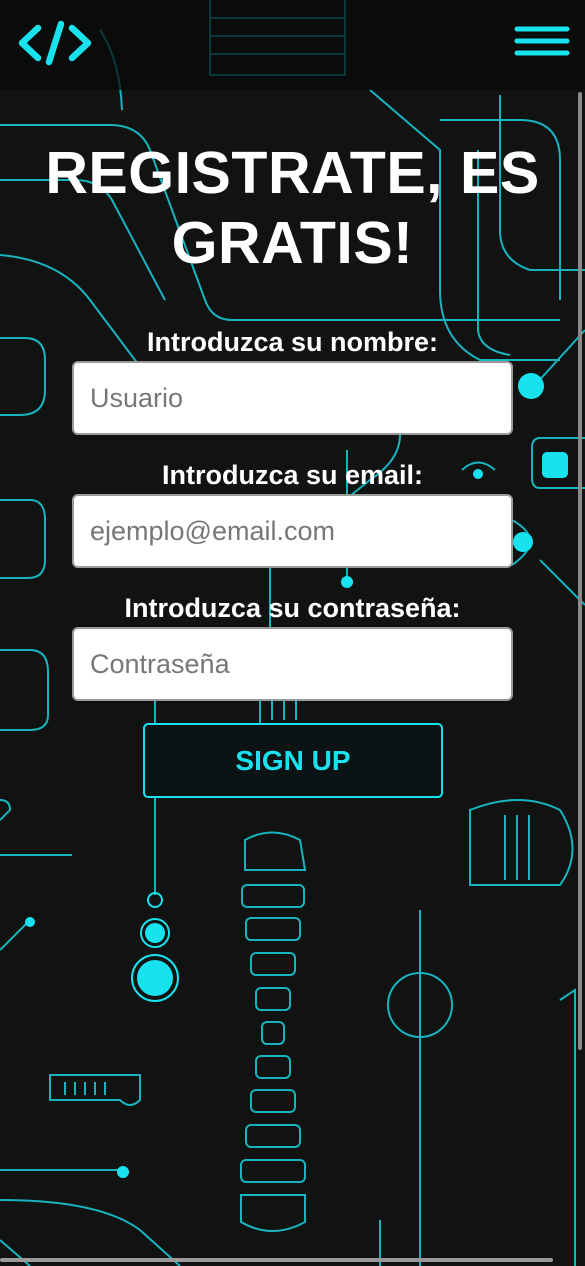 This screenshot has width=585, height=1266. Describe the element at coordinates (292, 342) in the screenshot. I see `name-label: Introduzca su nombre:` at that location.